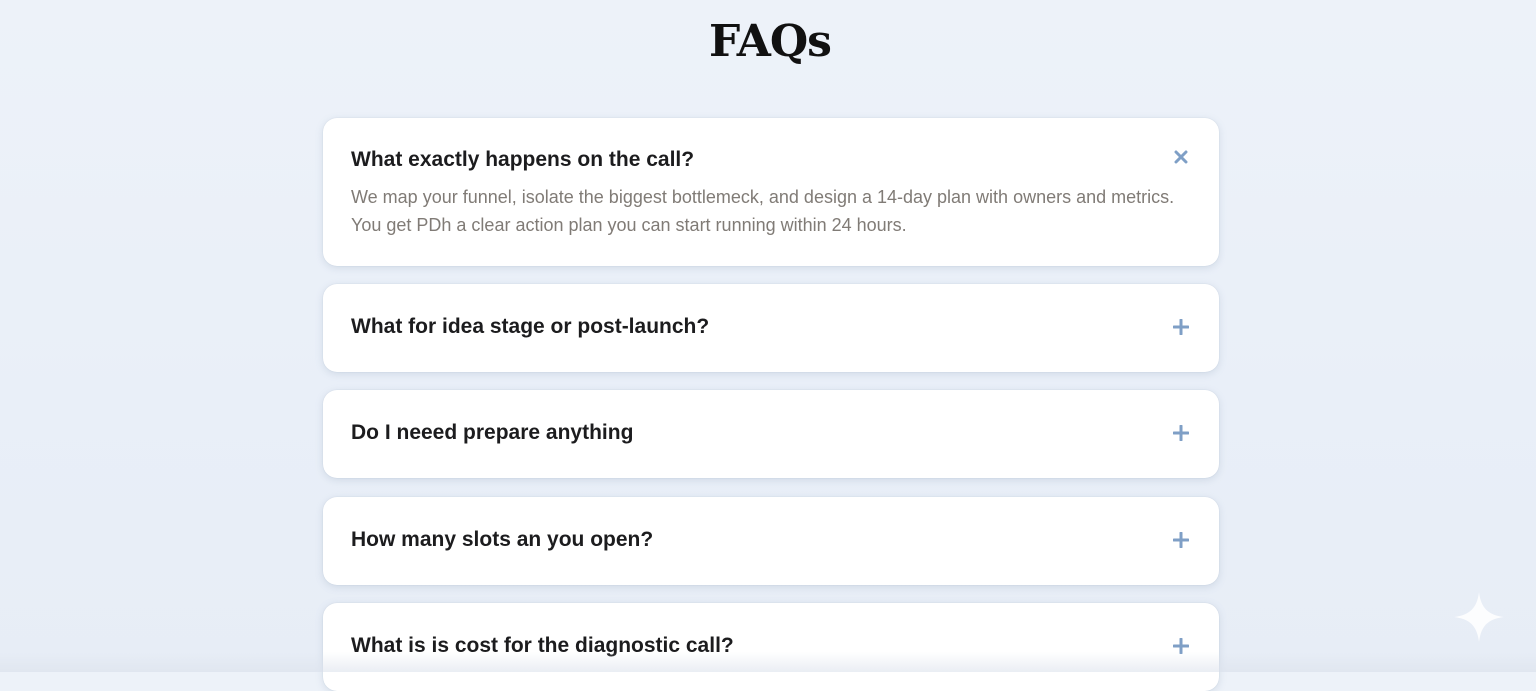  Describe the element at coordinates (1479, 617) in the screenshot. I see `sparkle-icon` at that location.